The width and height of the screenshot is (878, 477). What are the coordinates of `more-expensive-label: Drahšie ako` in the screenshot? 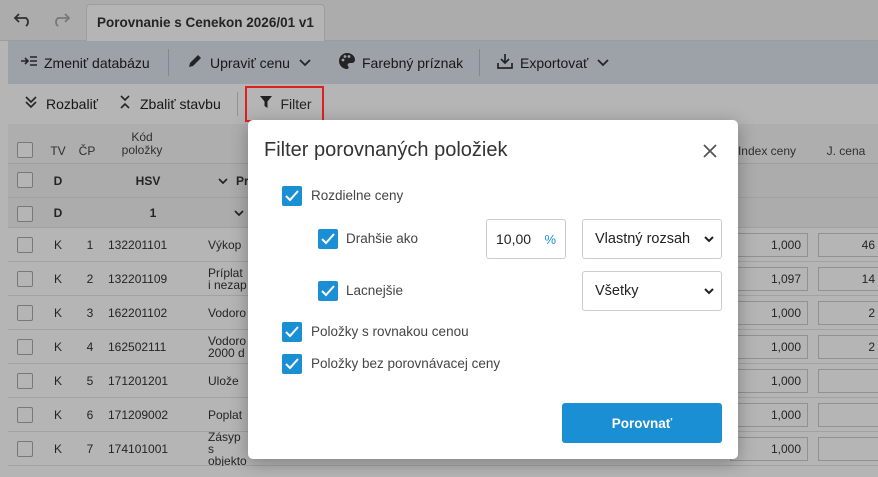 It's located at (382, 238).